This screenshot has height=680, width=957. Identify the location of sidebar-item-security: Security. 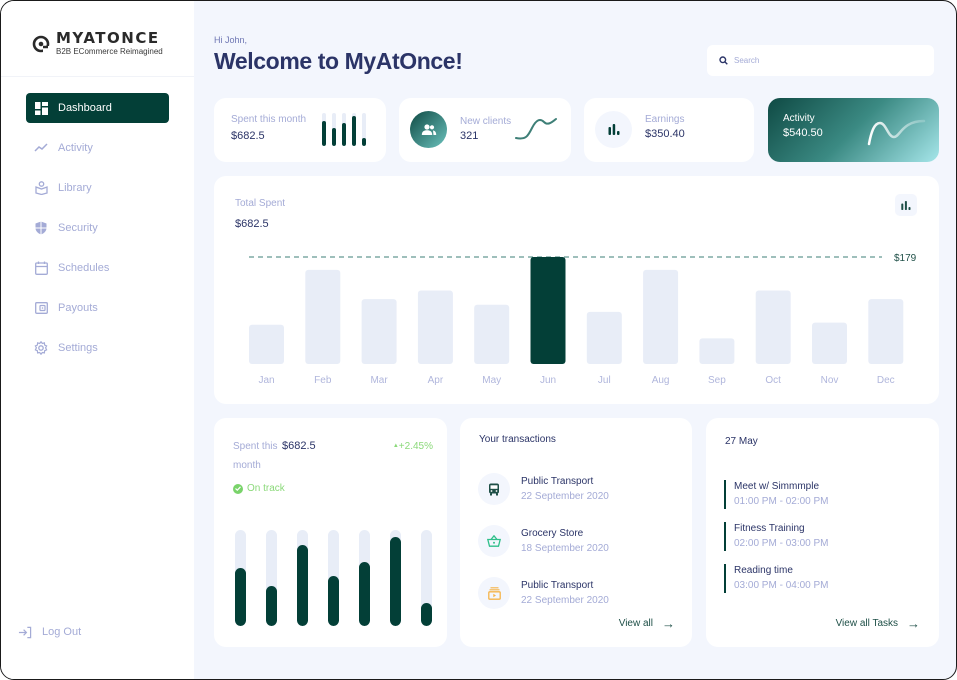
(97, 228).